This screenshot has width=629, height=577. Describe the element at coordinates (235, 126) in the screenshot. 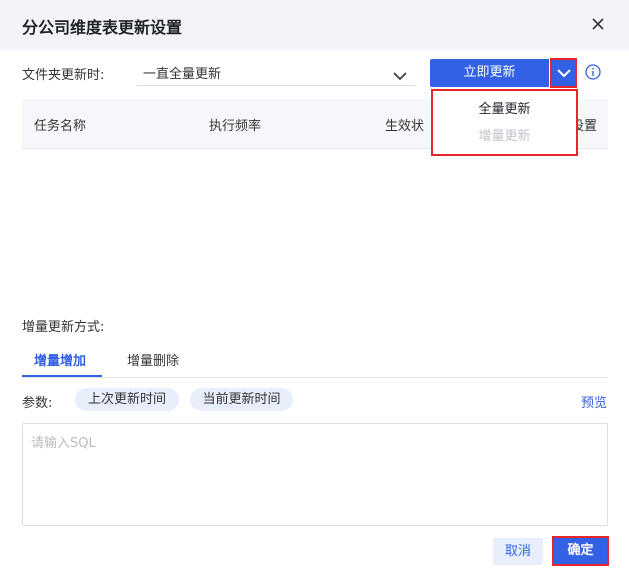

I see `column-header-frequency: 执行频率` at that location.